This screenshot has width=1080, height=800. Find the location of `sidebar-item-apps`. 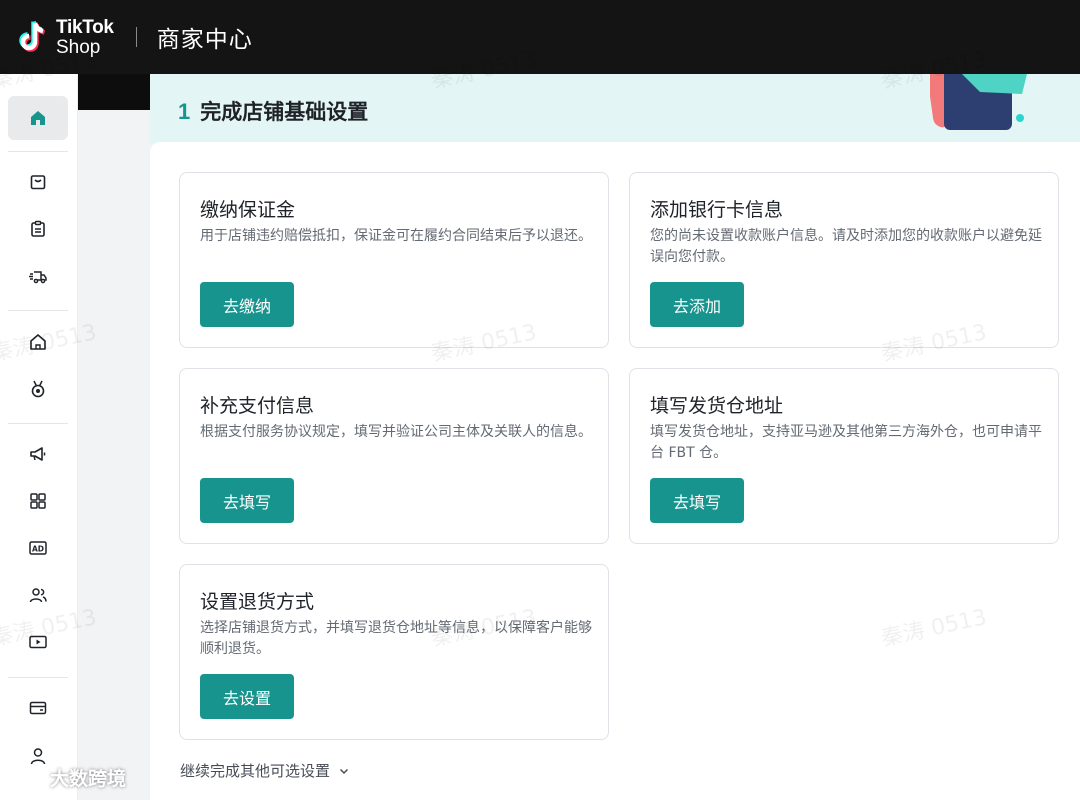

sidebar-item-apps is located at coordinates (38, 501).